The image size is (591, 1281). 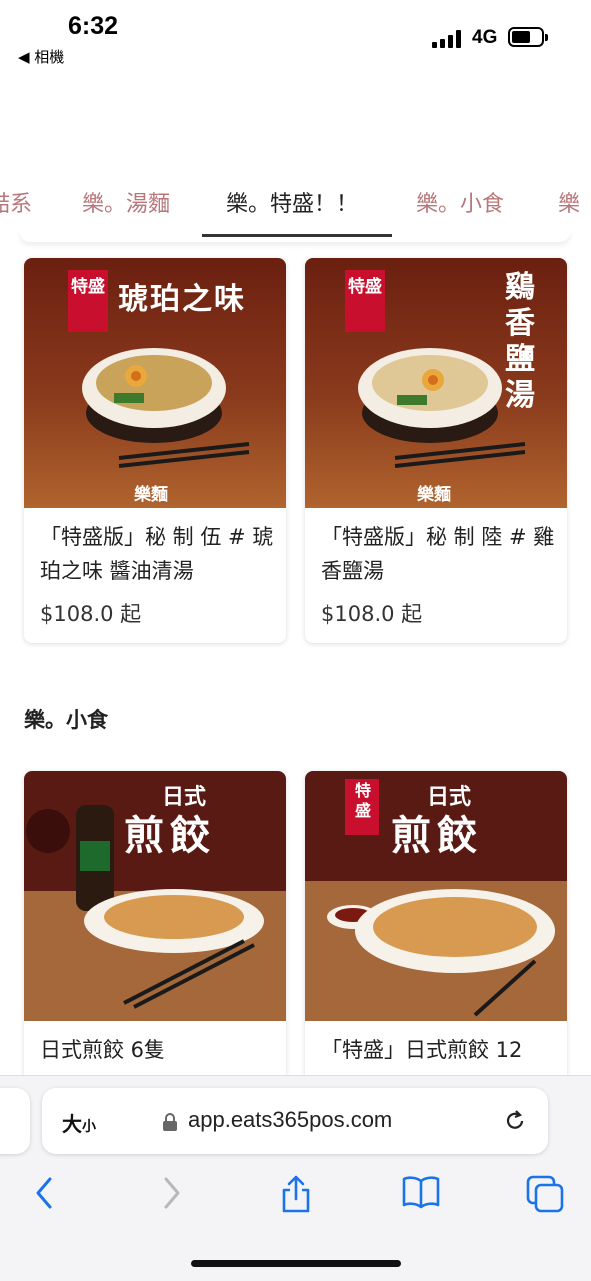 What do you see at coordinates (422, 1050) in the screenshot?
I see `product-name: 「特盛」日式煎餃 12` at bounding box center [422, 1050].